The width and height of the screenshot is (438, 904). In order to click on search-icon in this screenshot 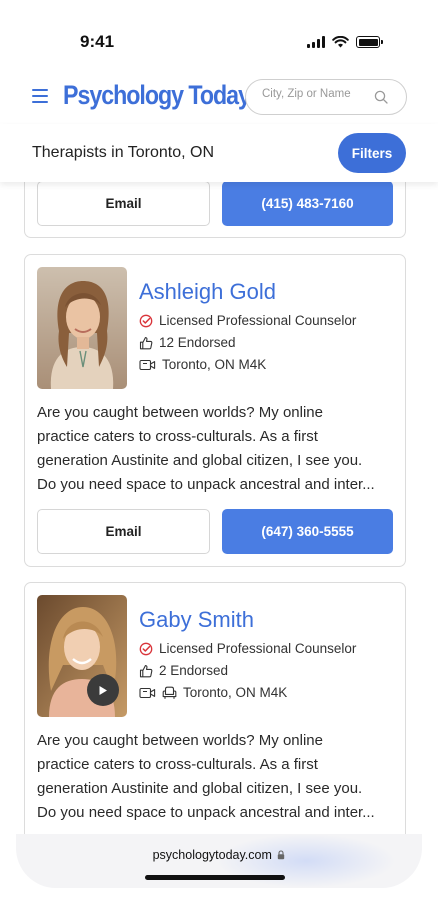, I will do `click(381, 97)`.